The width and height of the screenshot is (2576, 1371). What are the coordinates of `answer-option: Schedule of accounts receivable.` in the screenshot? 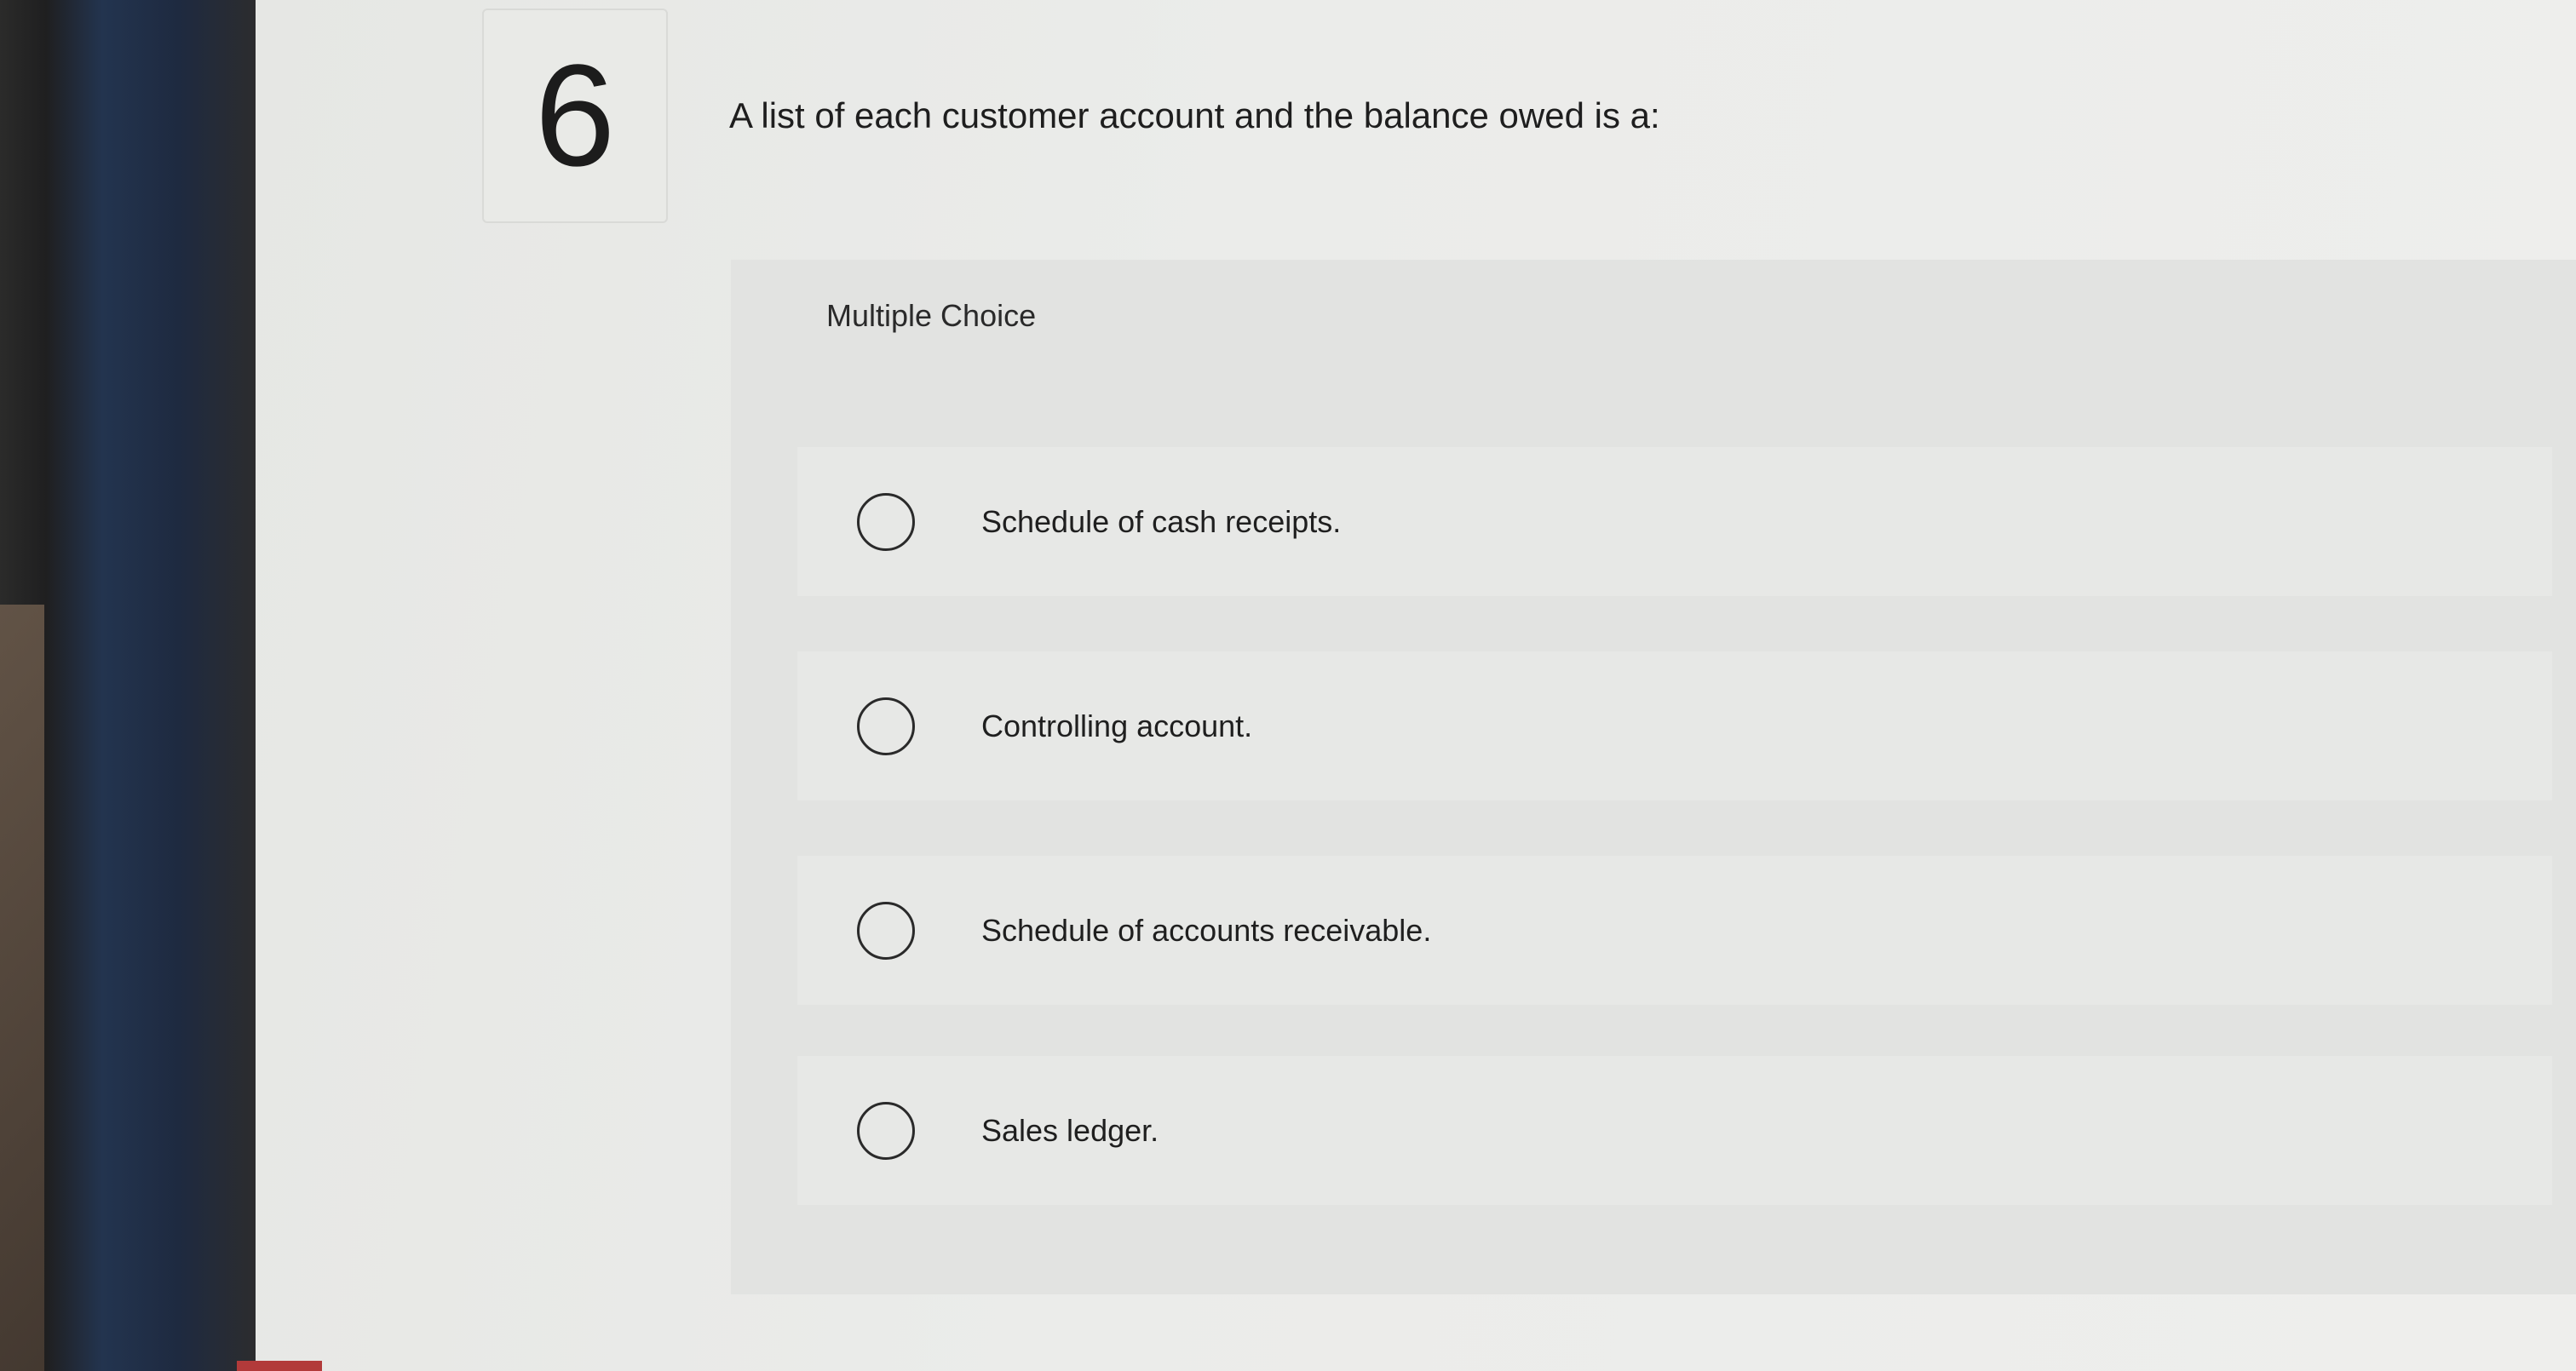 It's located at (1675, 930).